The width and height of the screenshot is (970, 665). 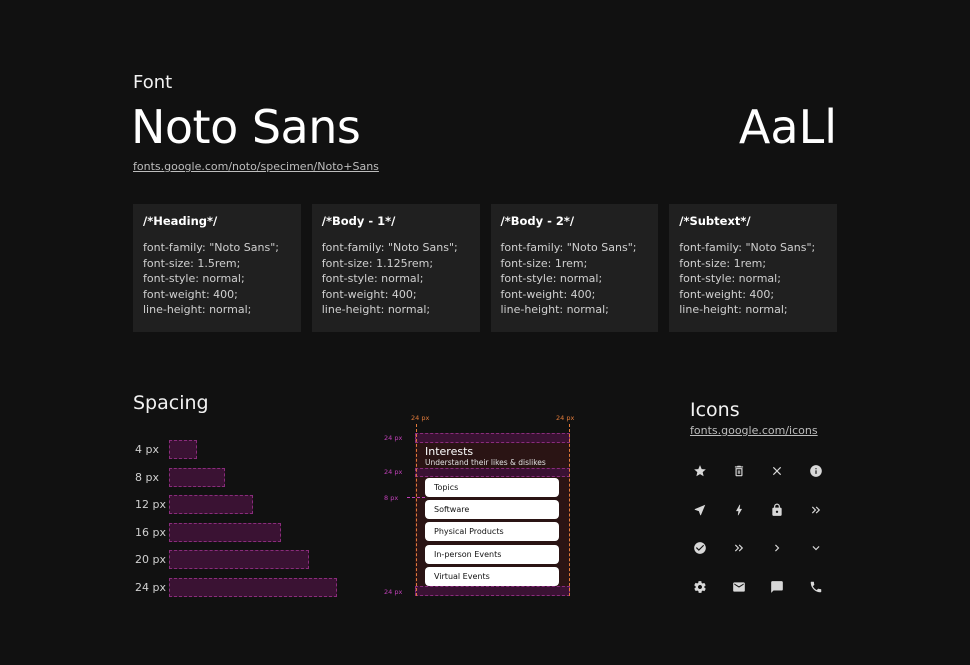 What do you see at coordinates (393, 472) in the screenshot?
I see `measure-label-side-mid: 24 px` at bounding box center [393, 472].